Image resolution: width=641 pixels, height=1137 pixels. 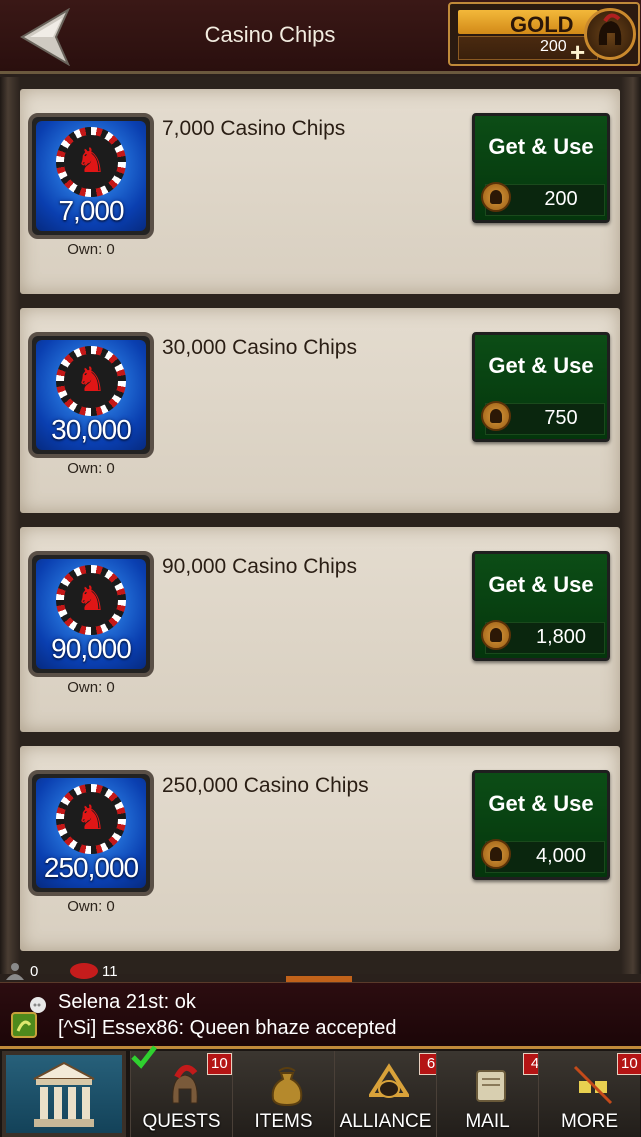 I want to click on checkmark-icon, so click(x=144, y=1057).